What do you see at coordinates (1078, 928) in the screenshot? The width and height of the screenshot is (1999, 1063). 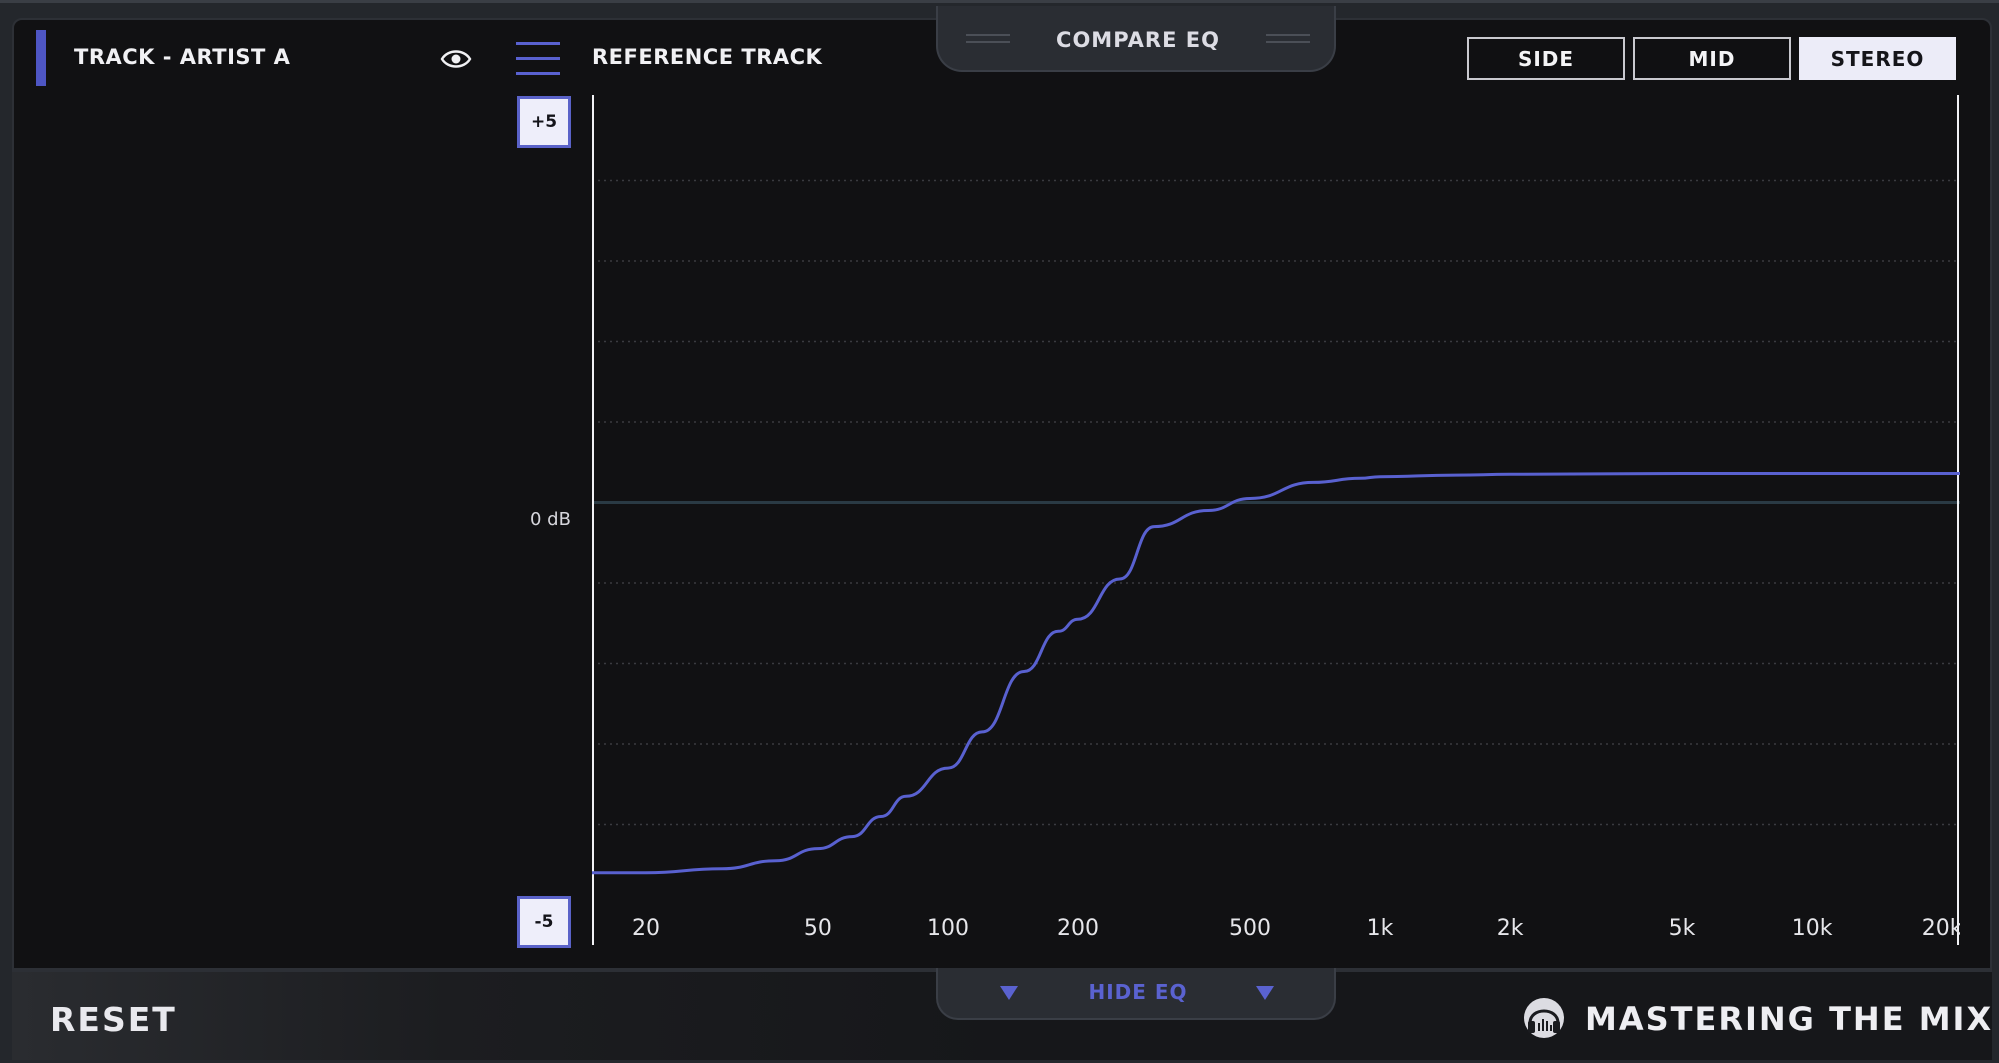 I see `x-tick-label: 200` at bounding box center [1078, 928].